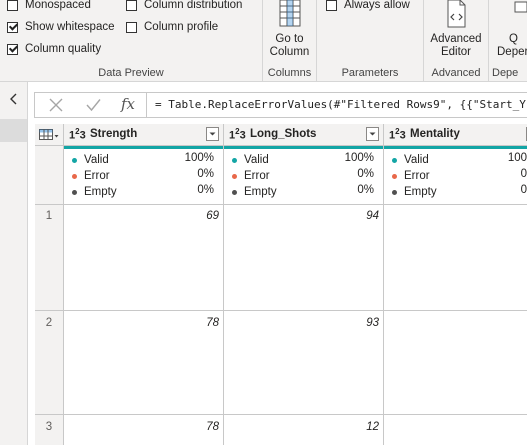  Describe the element at coordinates (301, 427) in the screenshot. I see `table-cell: 12` at that location.